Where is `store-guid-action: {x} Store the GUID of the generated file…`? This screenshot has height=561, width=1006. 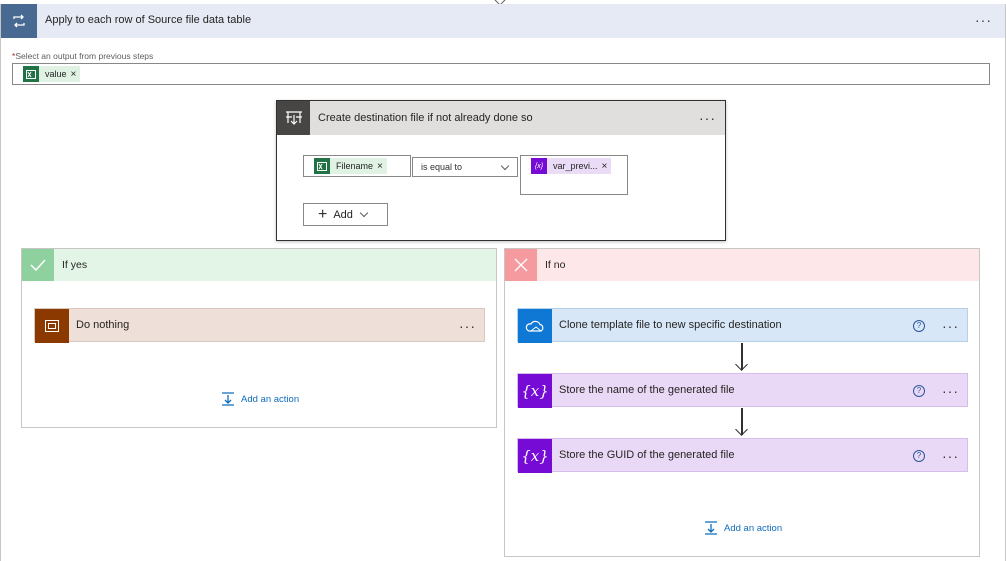 store-guid-action: {x} Store the GUID of the generated file… is located at coordinates (742, 455).